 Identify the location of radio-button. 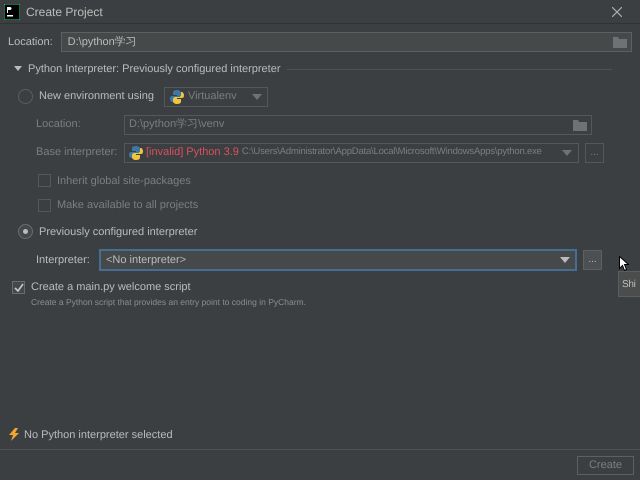
(25, 232).